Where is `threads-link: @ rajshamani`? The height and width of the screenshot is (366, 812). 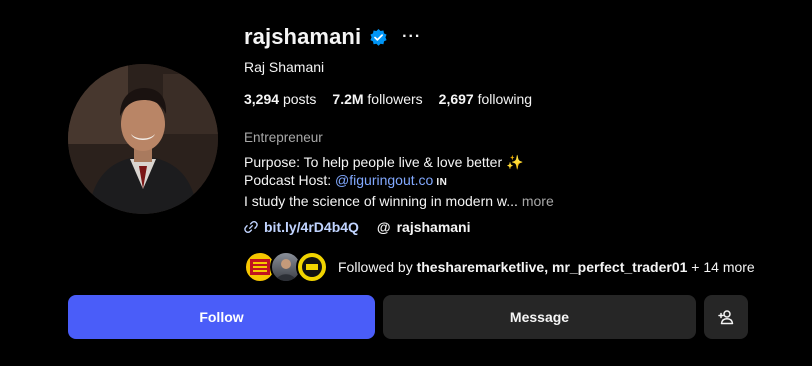 threads-link: @ rajshamani is located at coordinates (424, 227).